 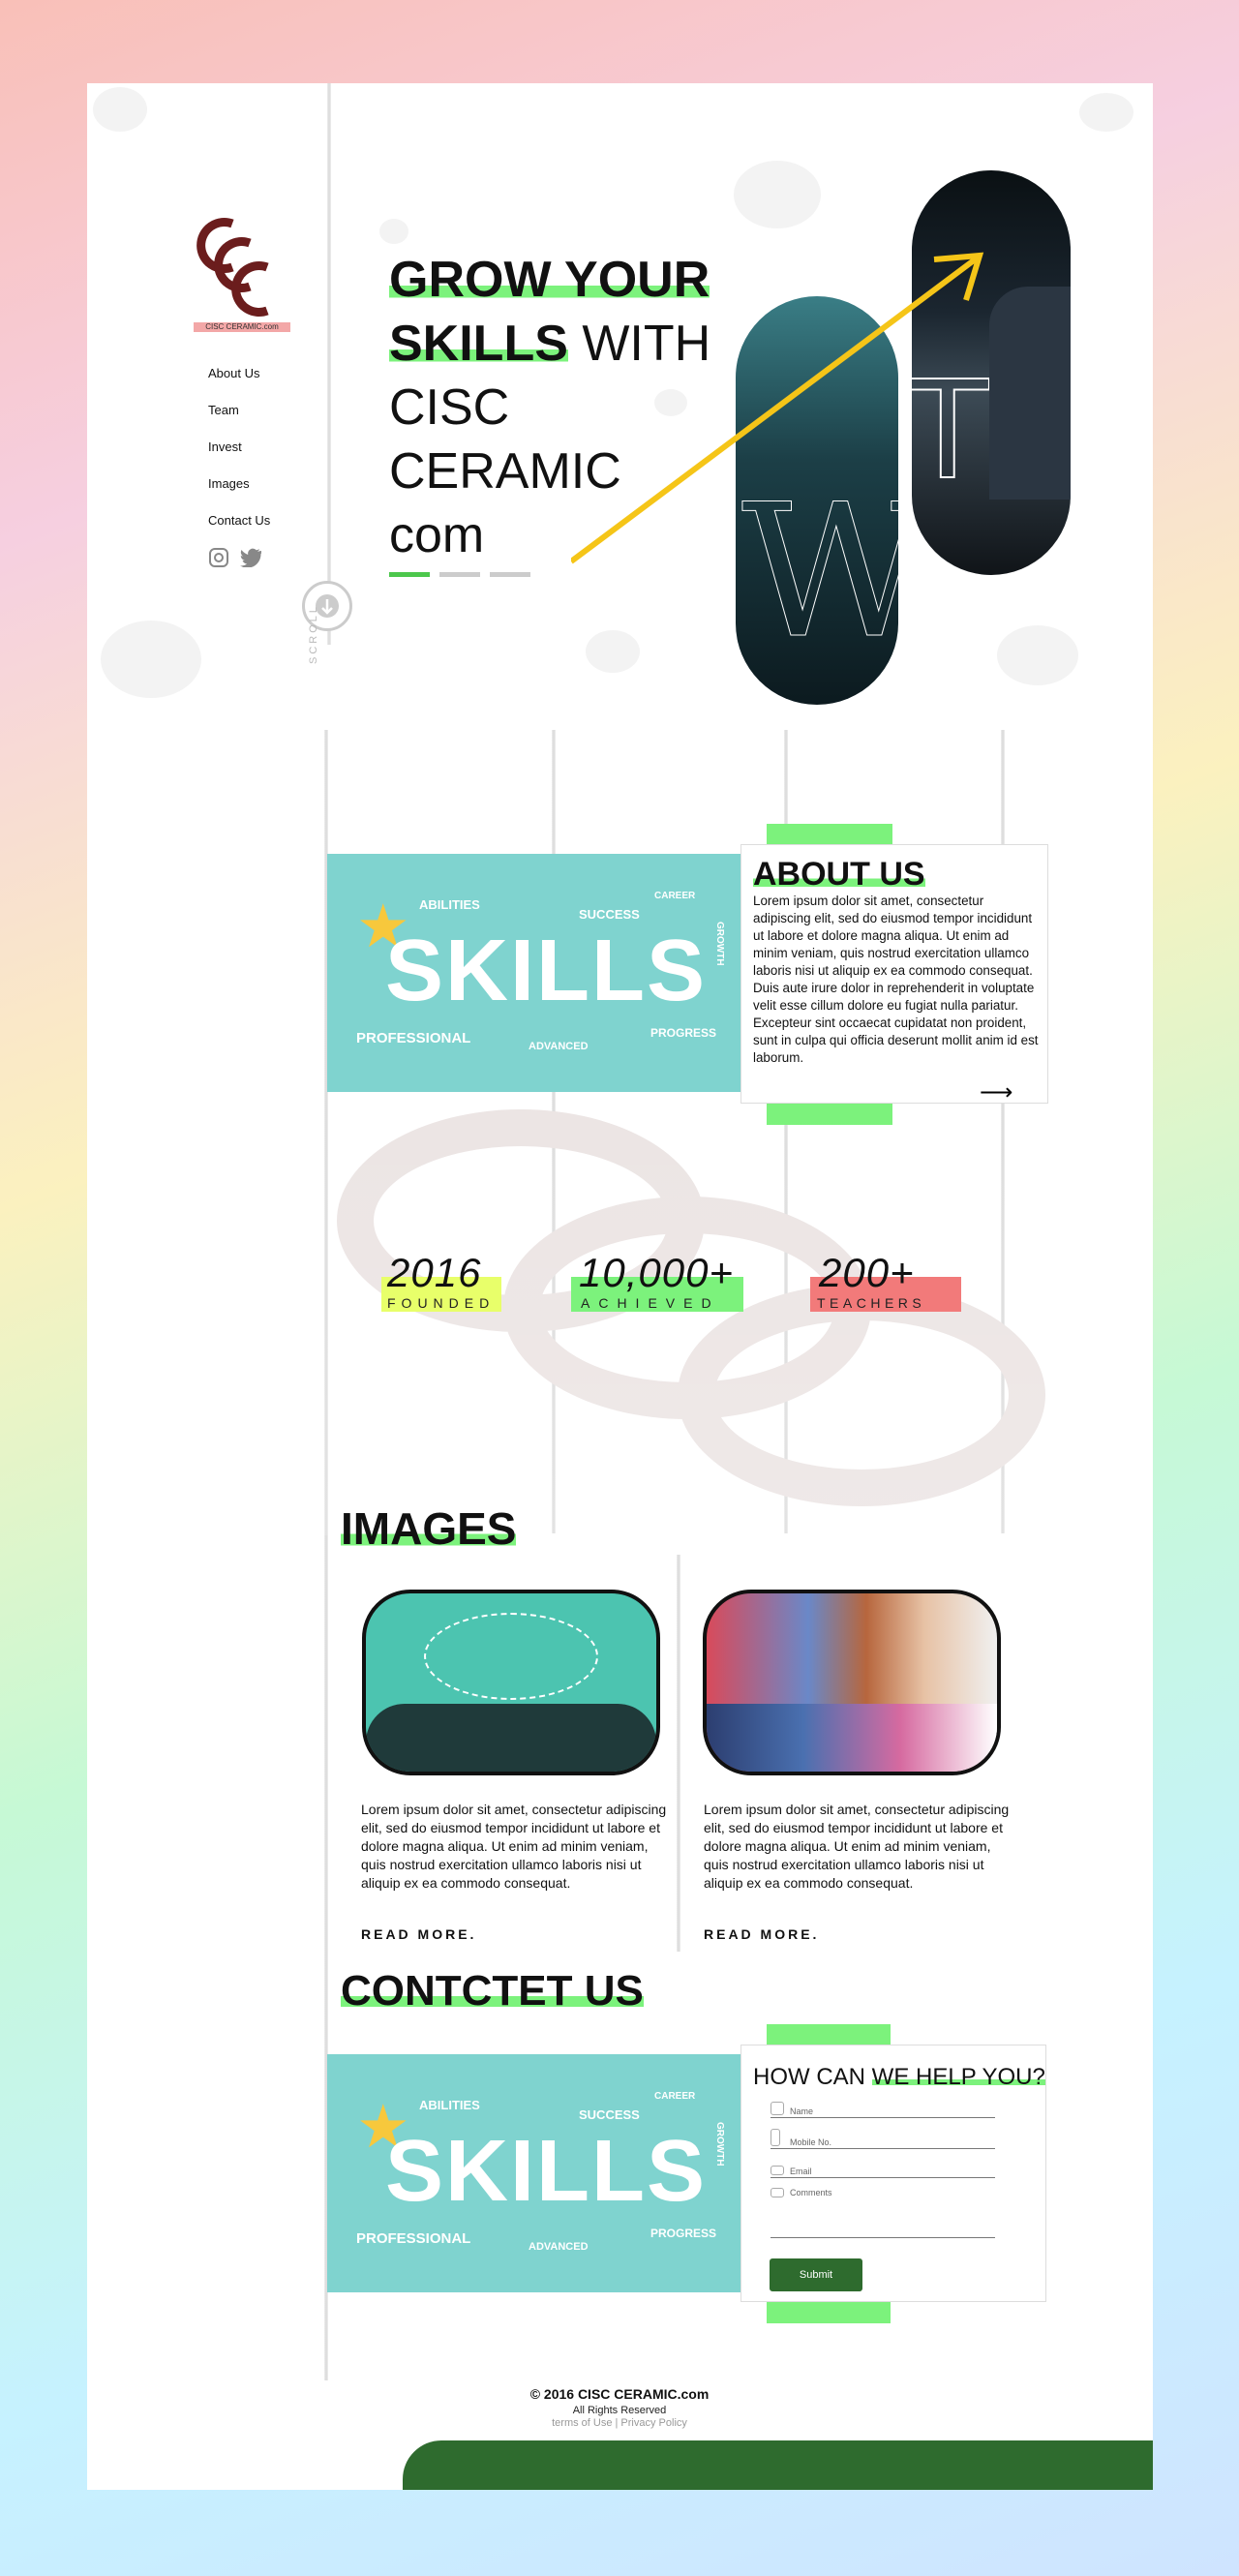 I want to click on phone-icon, so click(x=775, y=2137).